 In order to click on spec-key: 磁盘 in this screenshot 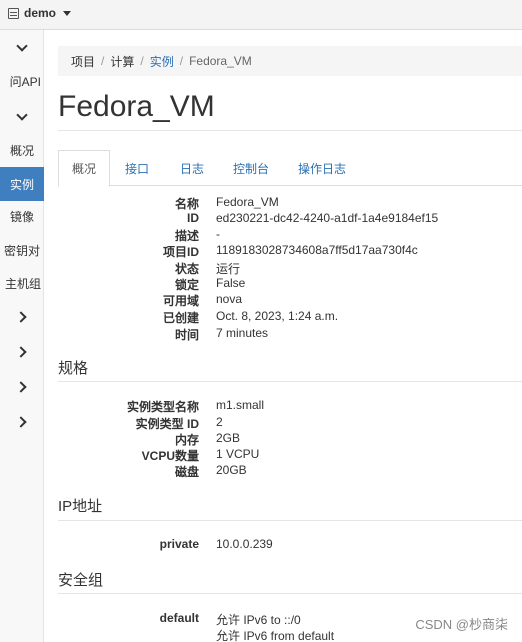, I will do `click(186, 472)`.